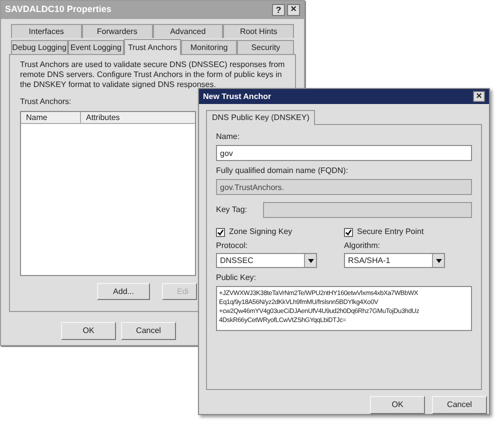 The height and width of the screenshot is (422, 500). Describe the element at coordinates (258, 31) in the screenshot. I see `tab: Root Hints` at that location.